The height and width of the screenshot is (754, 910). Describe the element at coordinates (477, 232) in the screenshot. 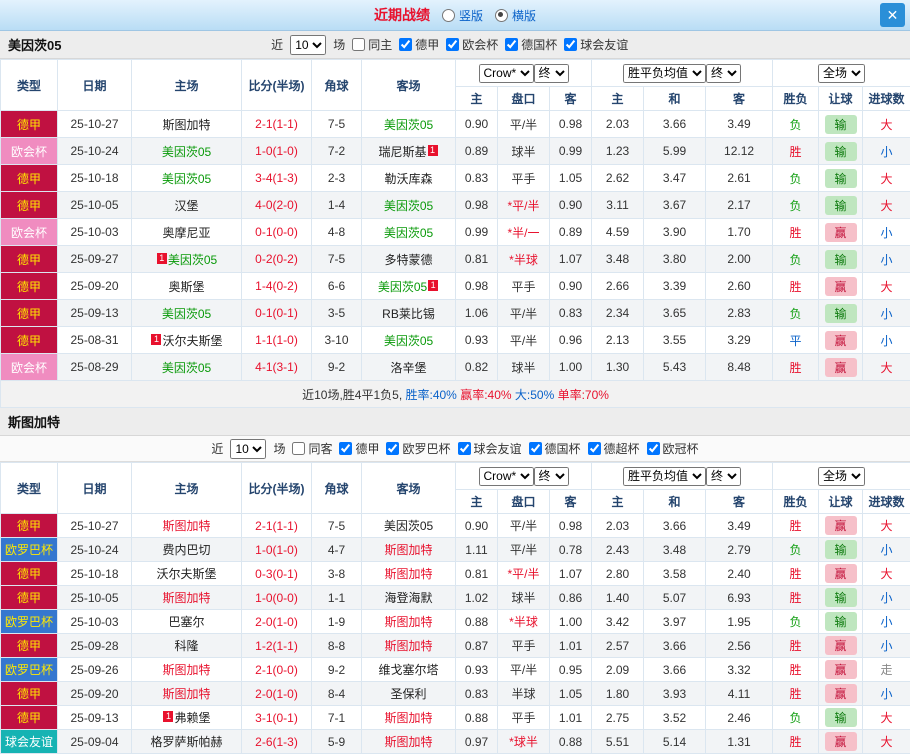

I see `handicap-home-odds: 0.99` at that location.